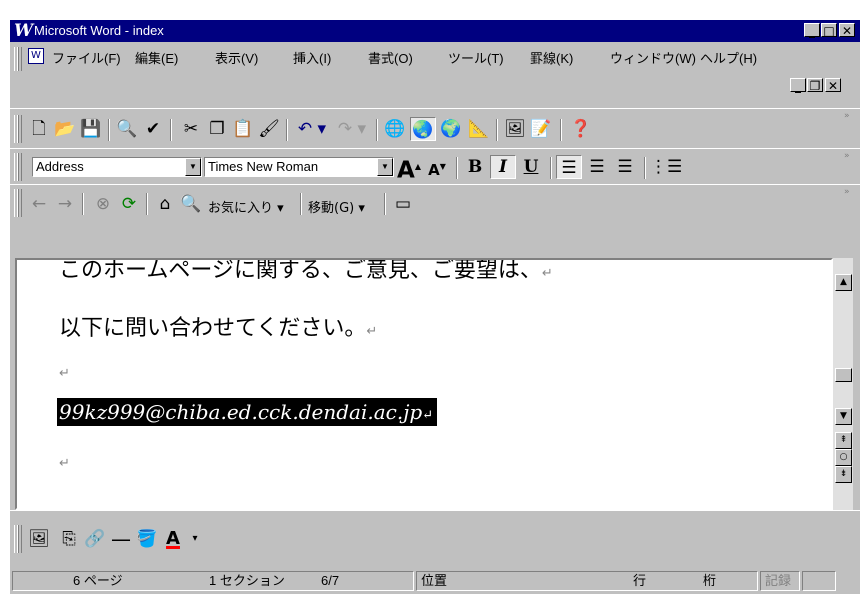 This screenshot has width=860, height=594. I want to click on title-bar: W Microsoft Word - index _ □ ✕, so click(435, 31).